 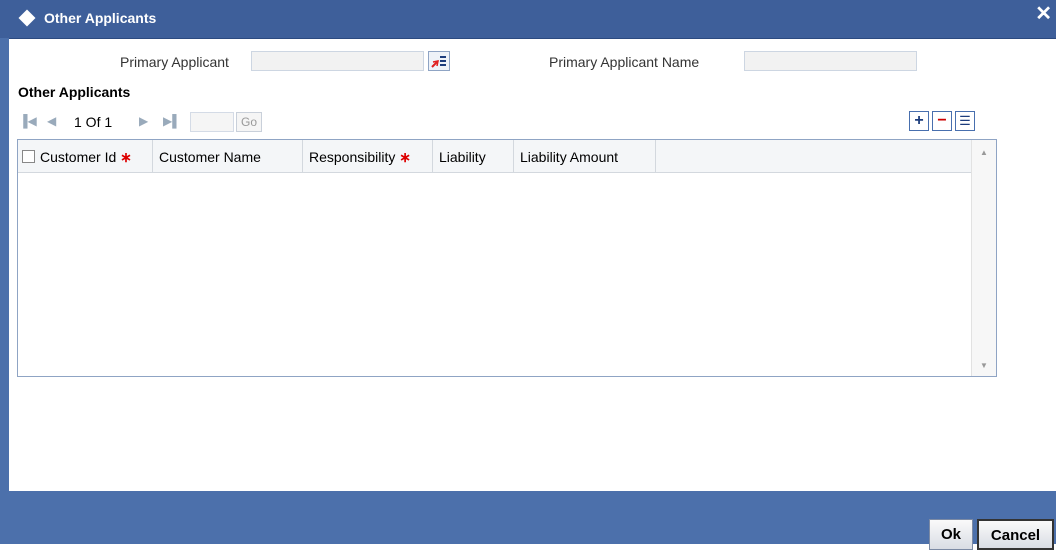 I want to click on window-titlebar: Other Applicants ✕, so click(x=528, y=19).